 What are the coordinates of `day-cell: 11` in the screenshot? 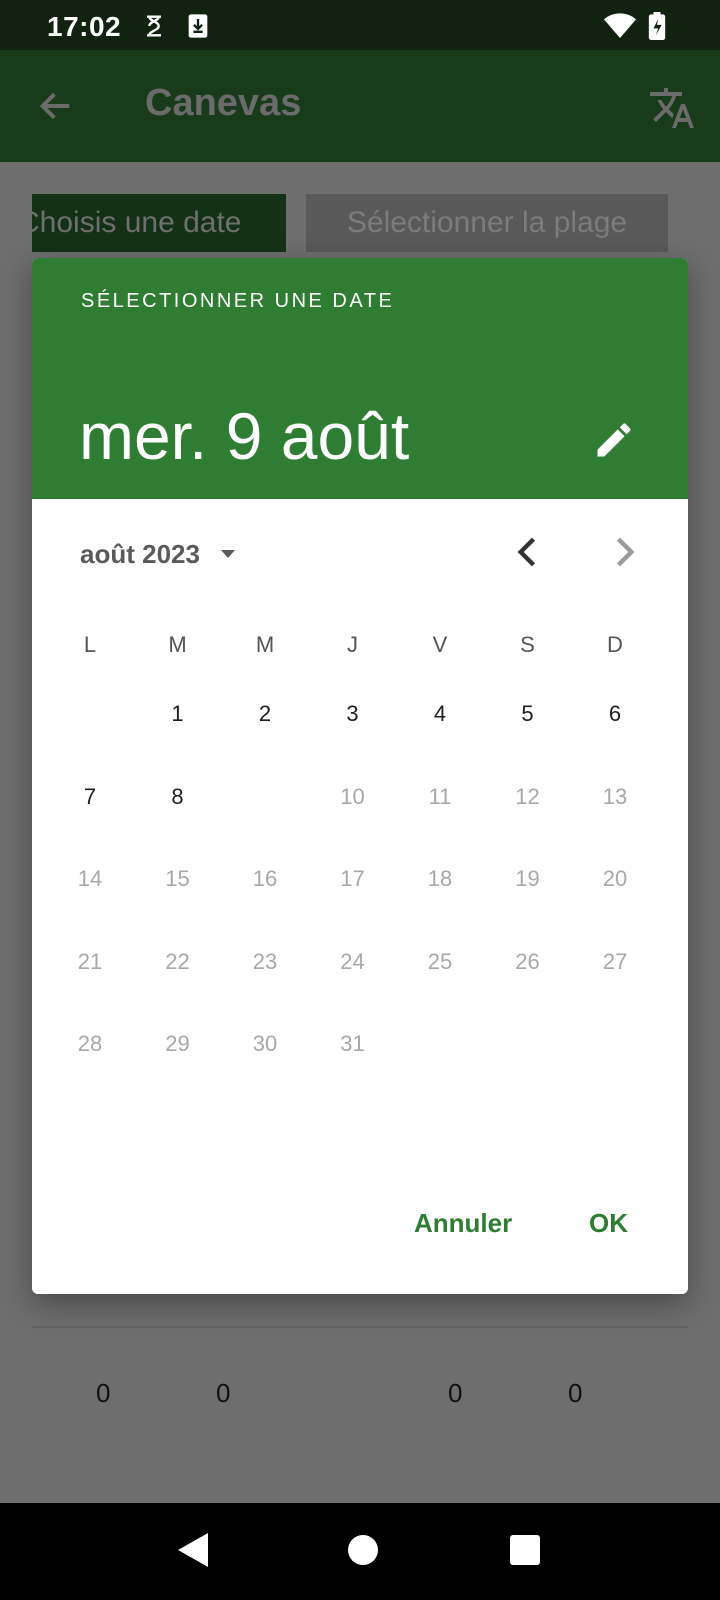 It's located at (440, 796).